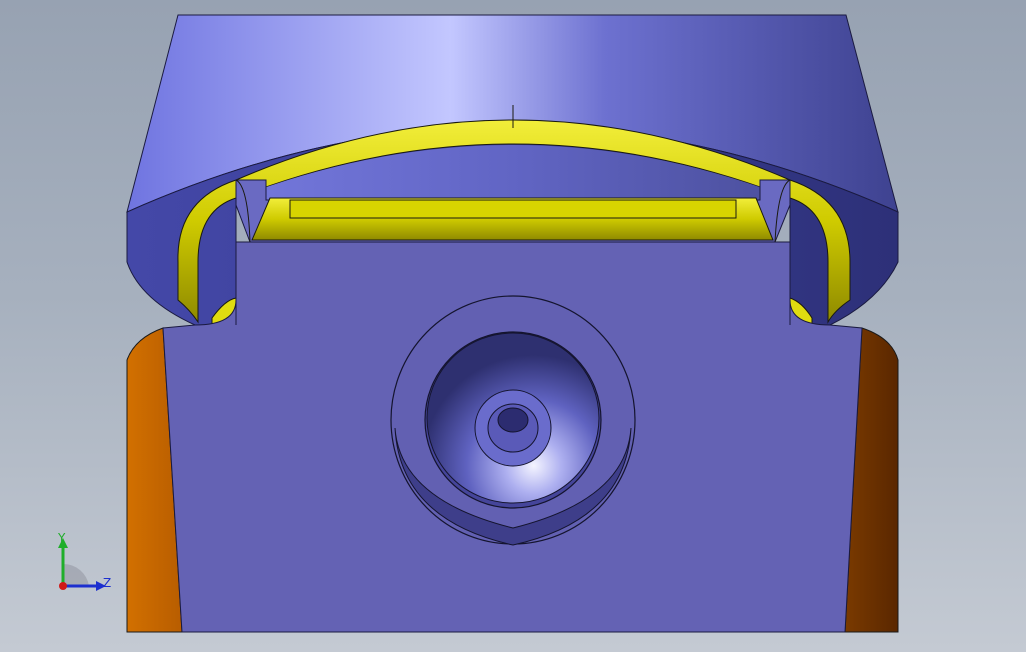 The image size is (1026, 652). What do you see at coordinates (513, 420) in the screenshot?
I see `counterbore-hole-icon` at bounding box center [513, 420].